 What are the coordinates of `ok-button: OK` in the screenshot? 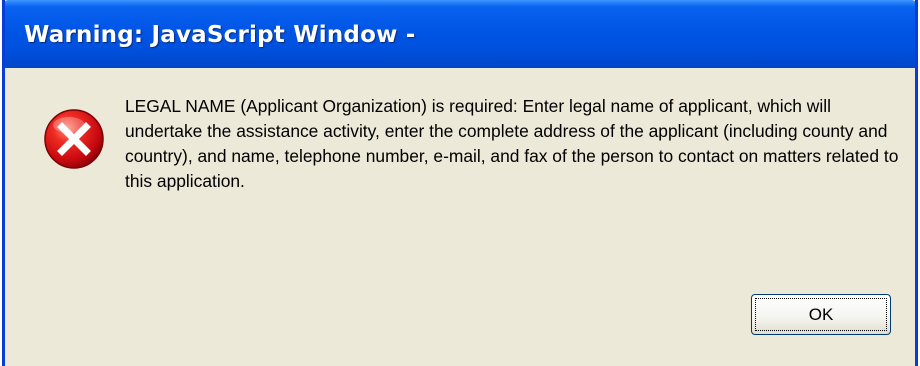 It's located at (821, 314).